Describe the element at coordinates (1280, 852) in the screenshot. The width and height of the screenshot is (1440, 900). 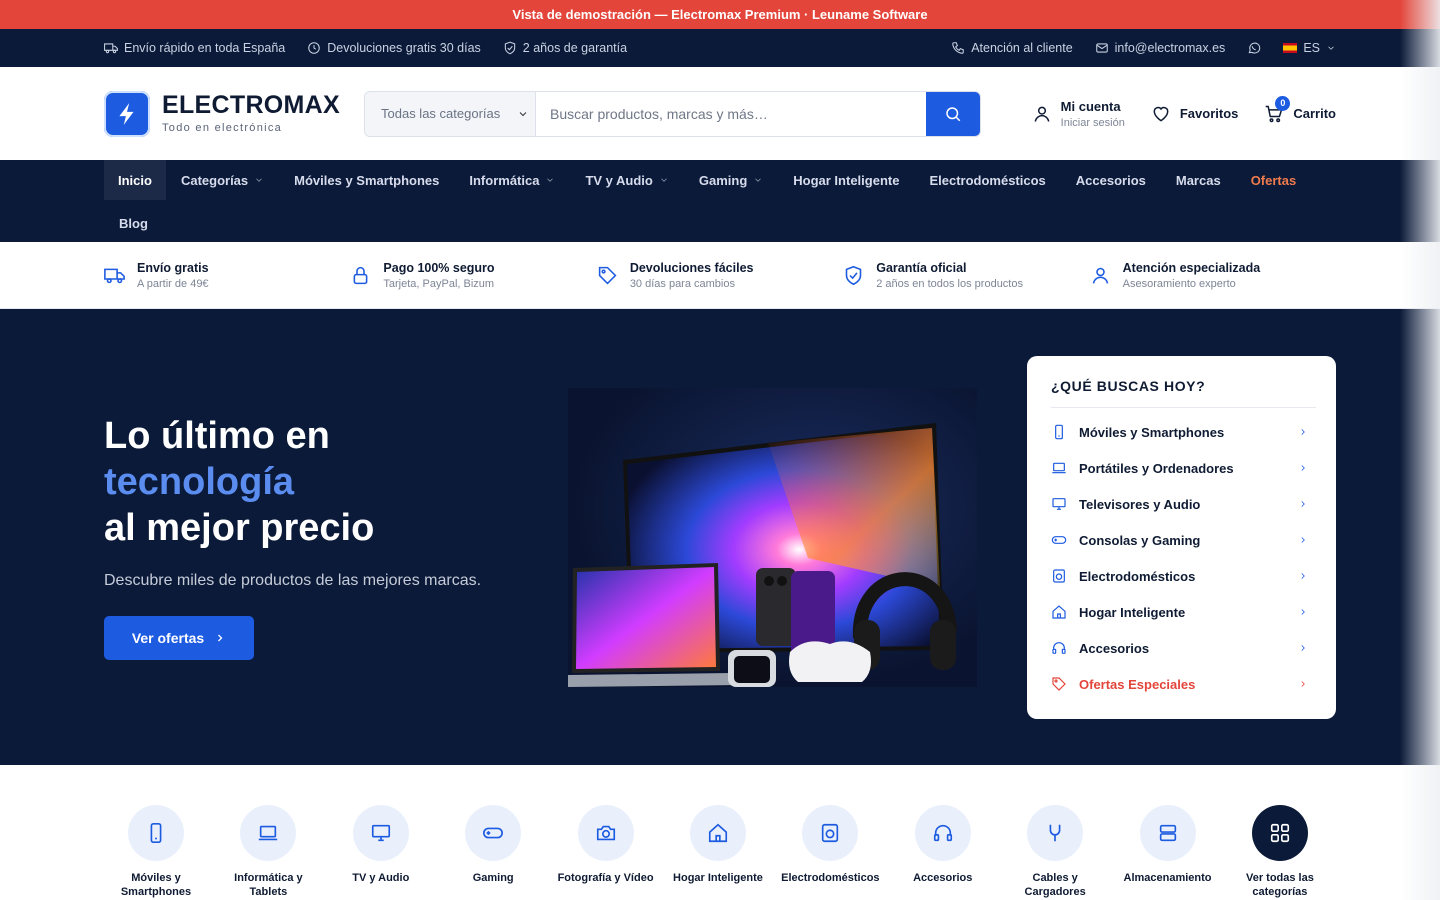
I see `category-view-all: Ver todas las categorías` at that location.